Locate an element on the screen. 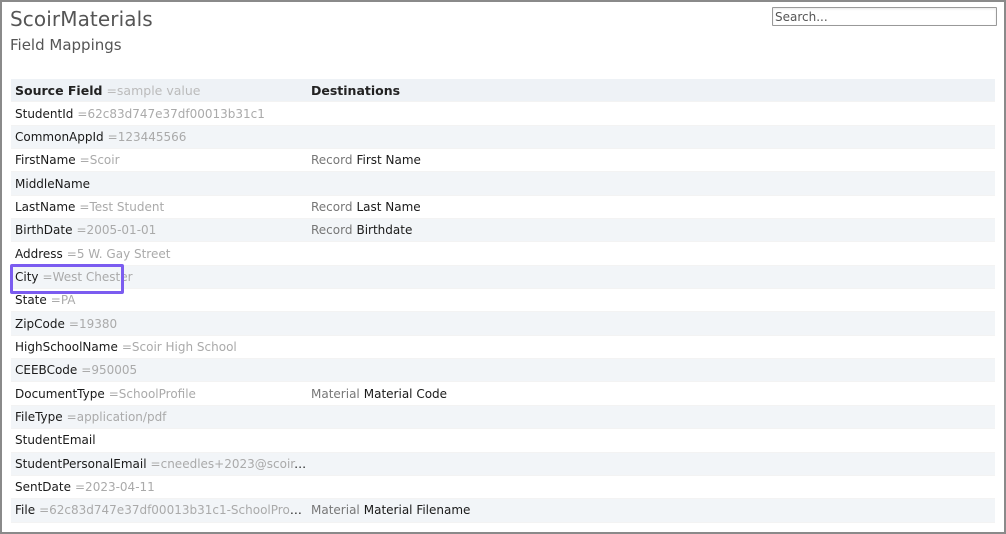 The image size is (1006, 534). field-name: HighSchoolName is located at coordinates (66, 346).